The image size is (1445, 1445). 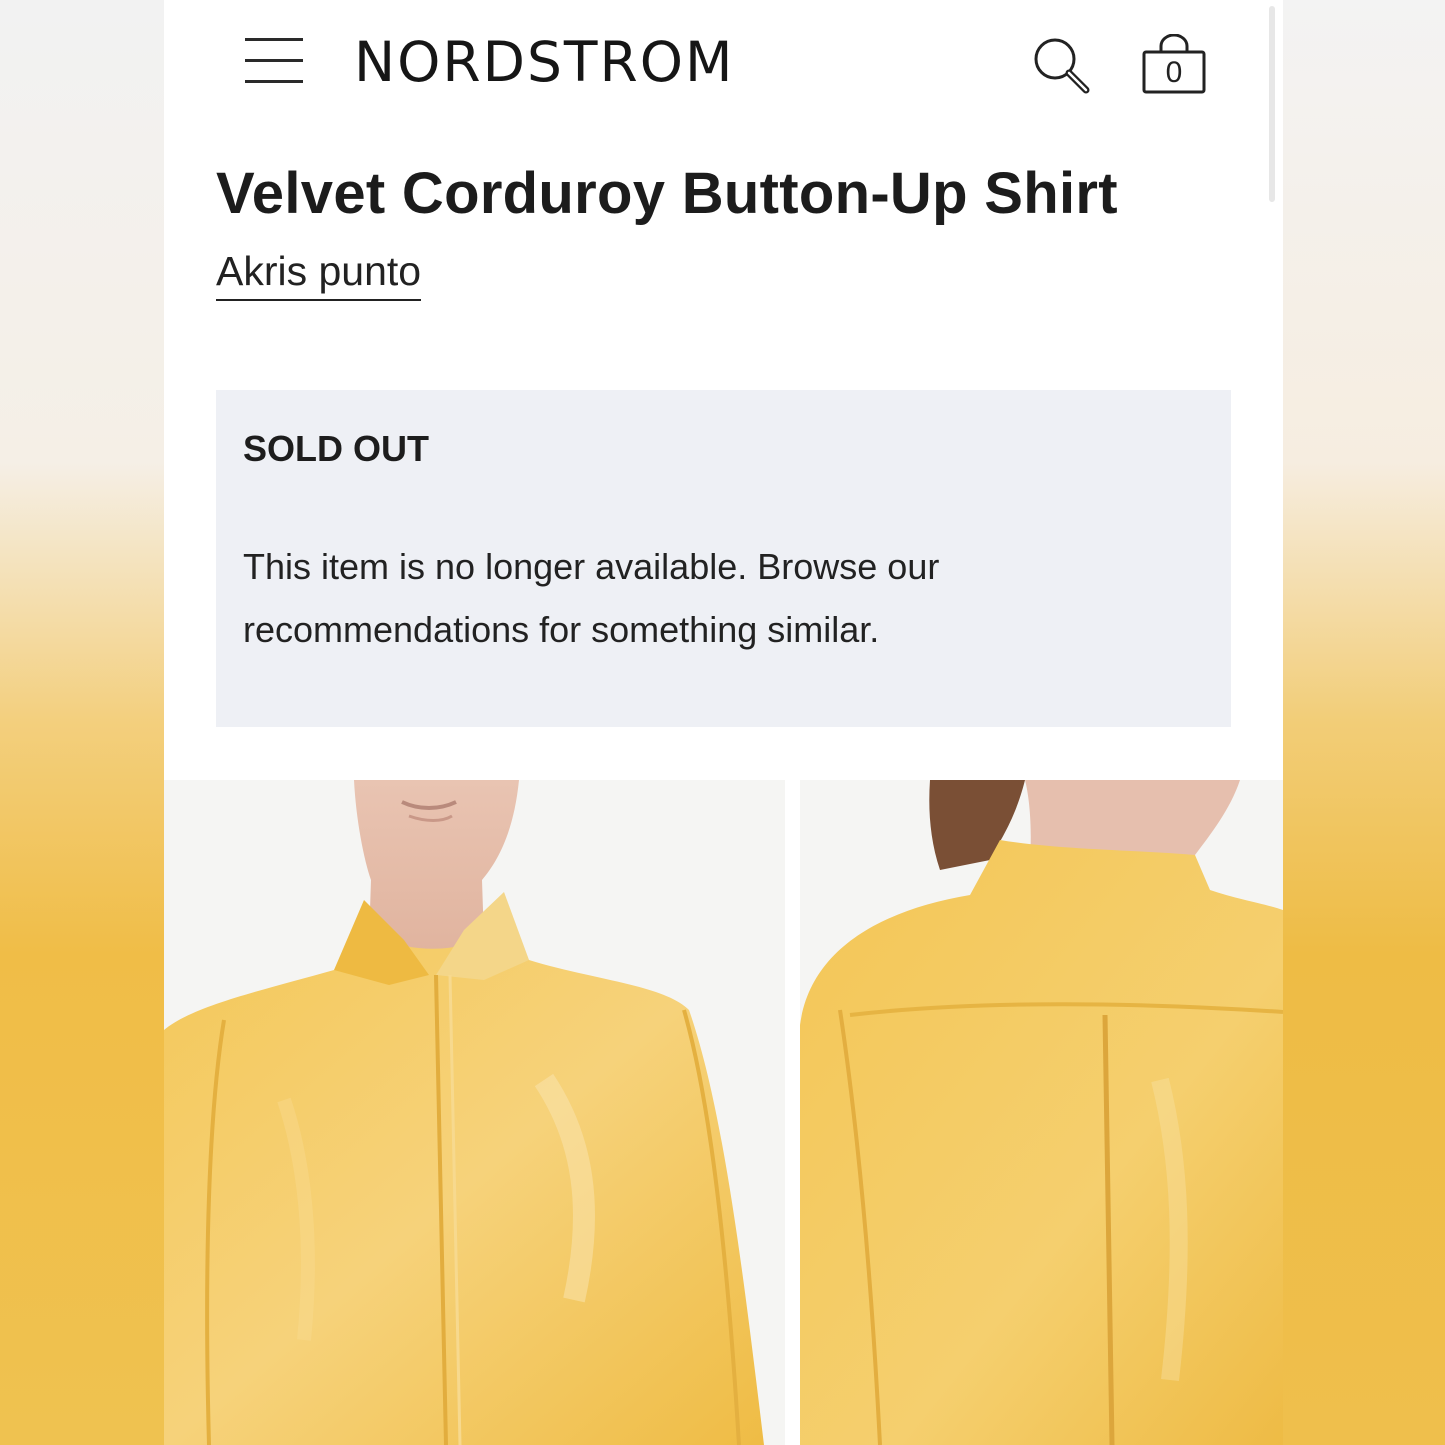 I want to click on shopping-bag-icon: 0, so click(x=1174, y=65).